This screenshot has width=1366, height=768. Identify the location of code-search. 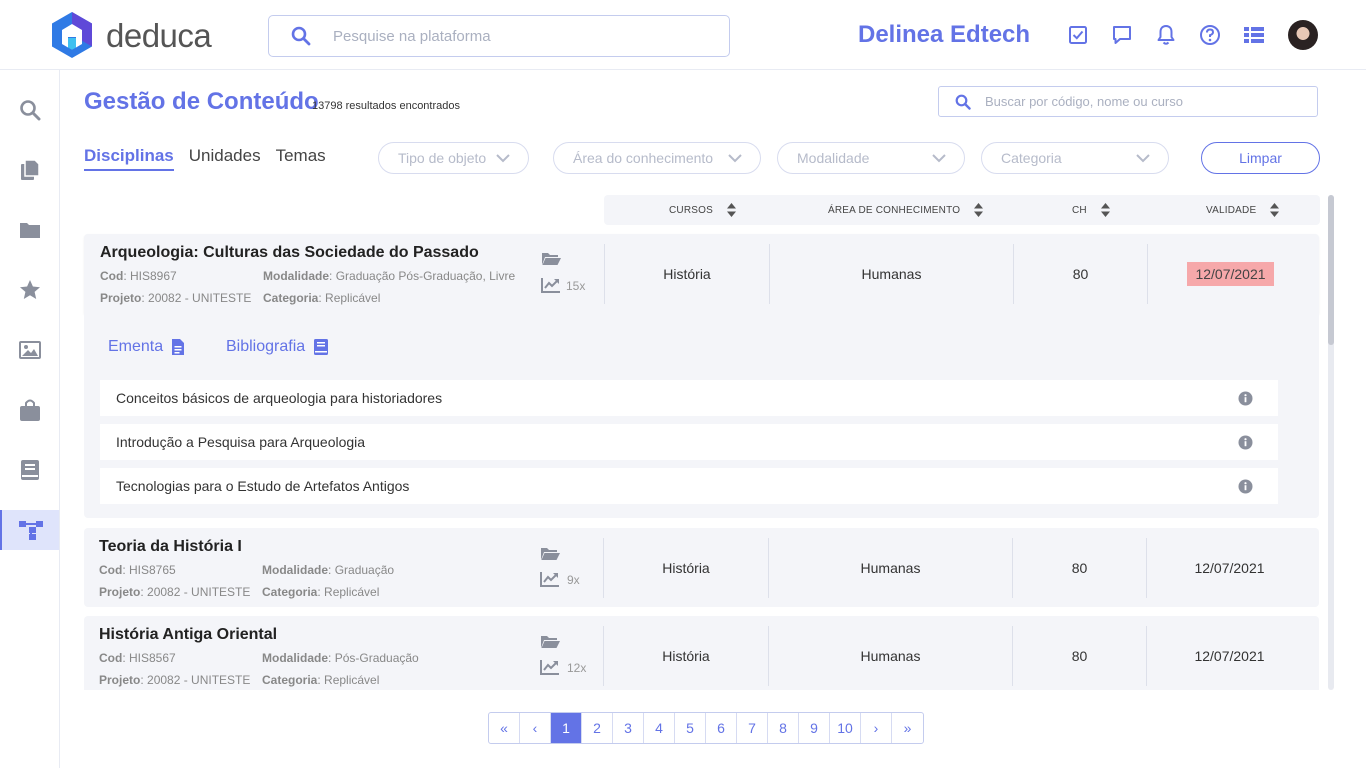
(1128, 101).